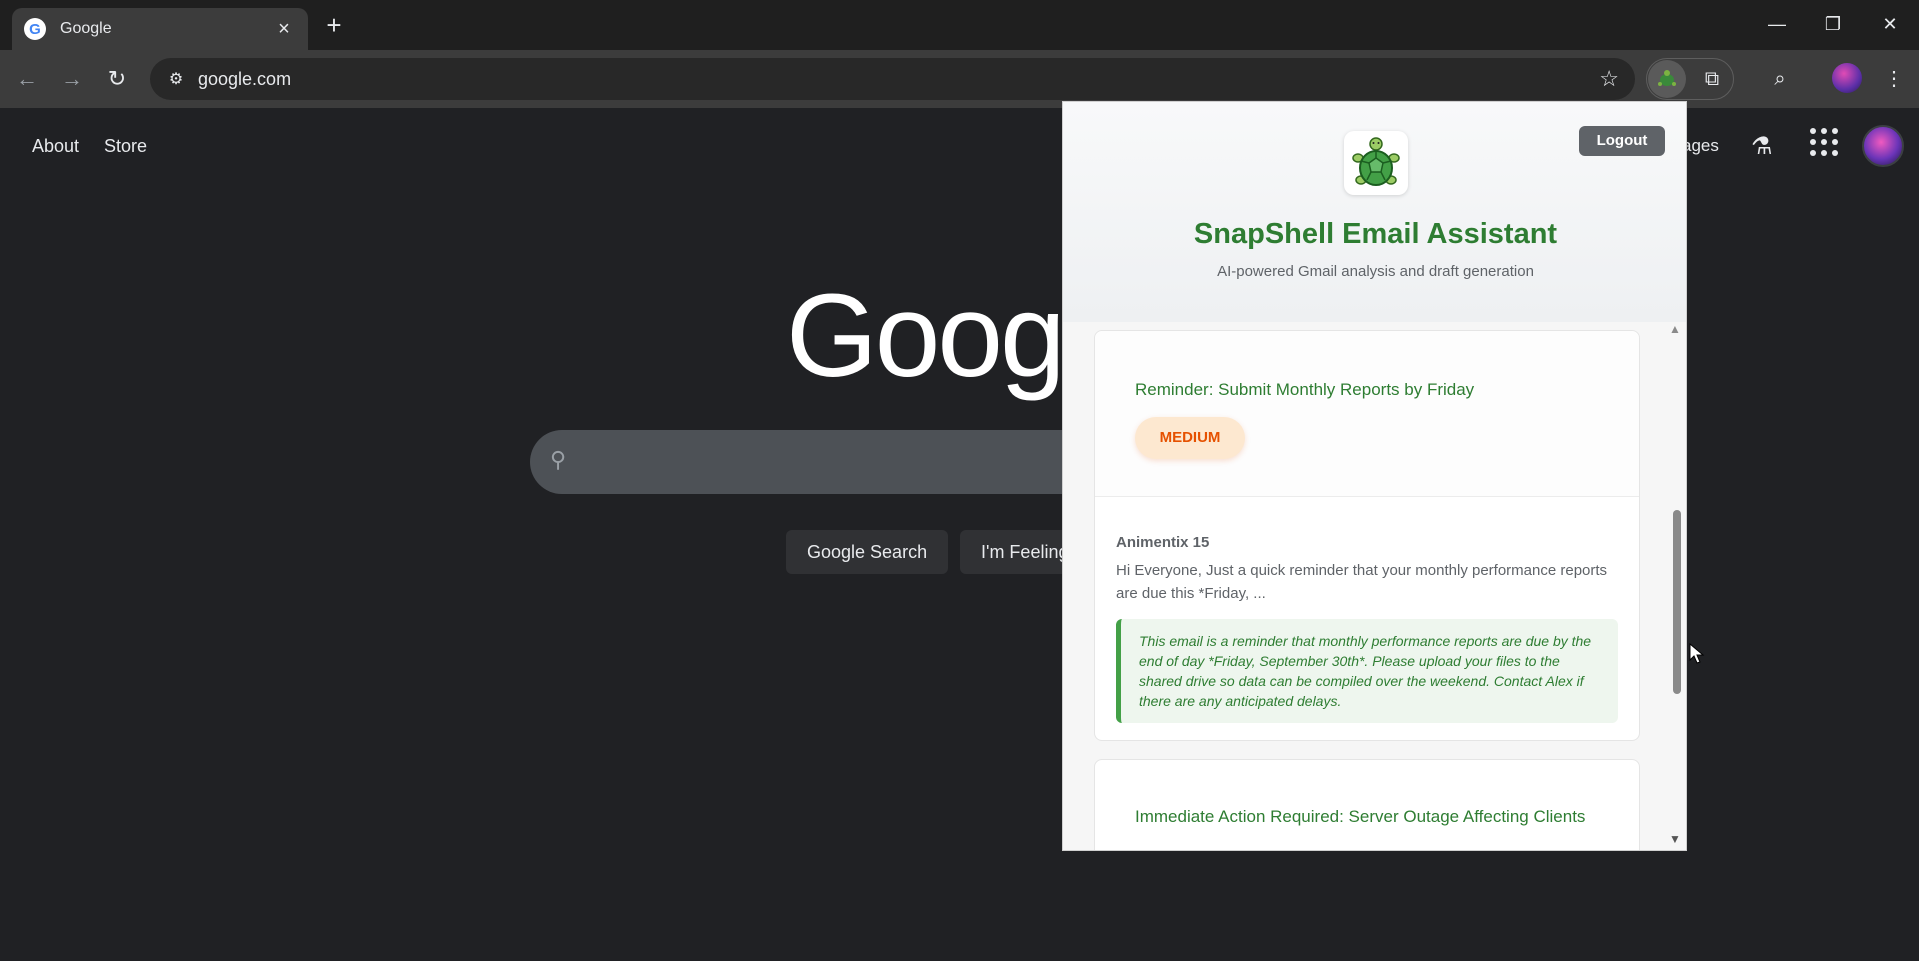  Describe the element at coordinates (1777, 24) in the screenshot. I see `minimize-button: —` at that location.